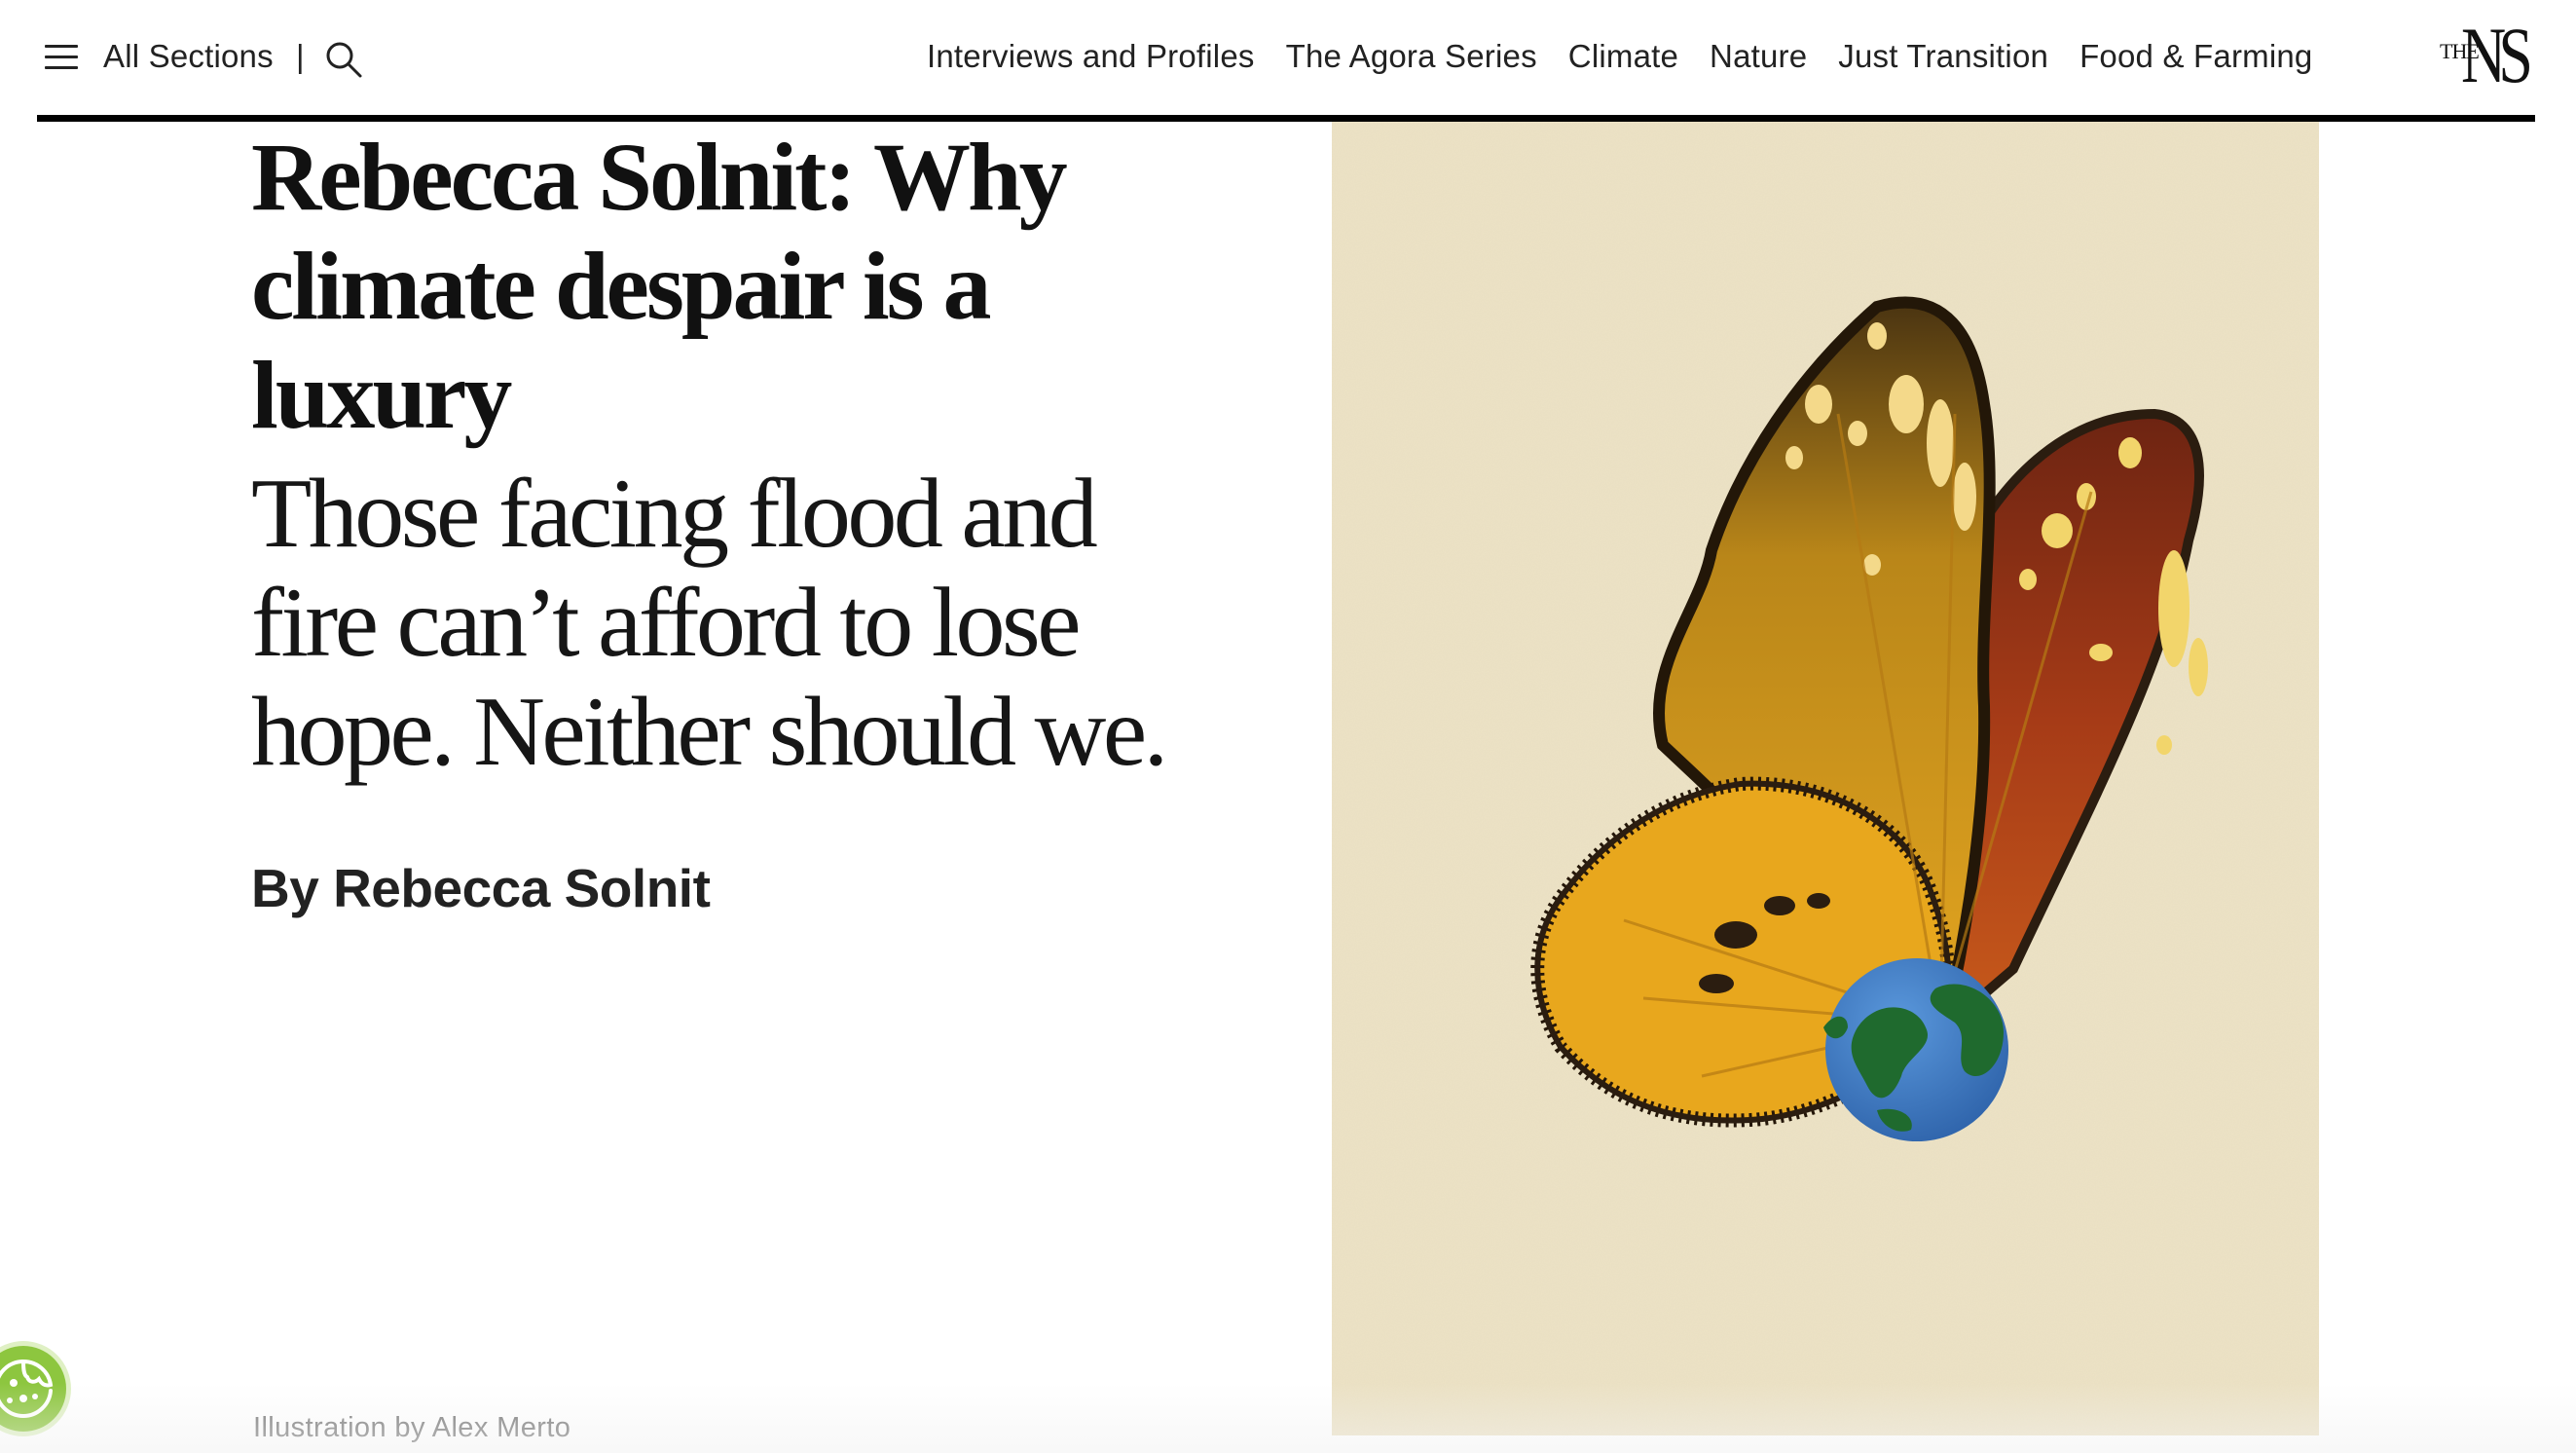  I want to click on nav-item-climate: Climate, so click(1623, 57).